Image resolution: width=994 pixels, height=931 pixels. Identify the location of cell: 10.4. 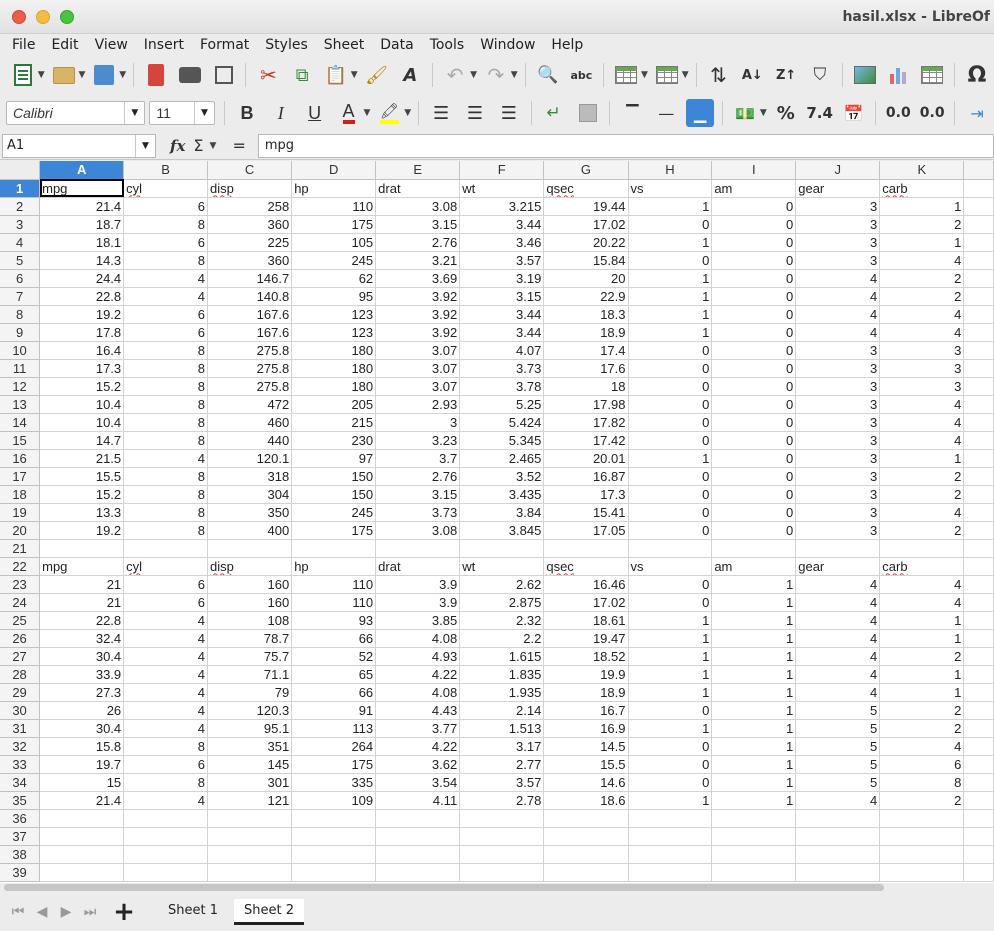
(82, 422).